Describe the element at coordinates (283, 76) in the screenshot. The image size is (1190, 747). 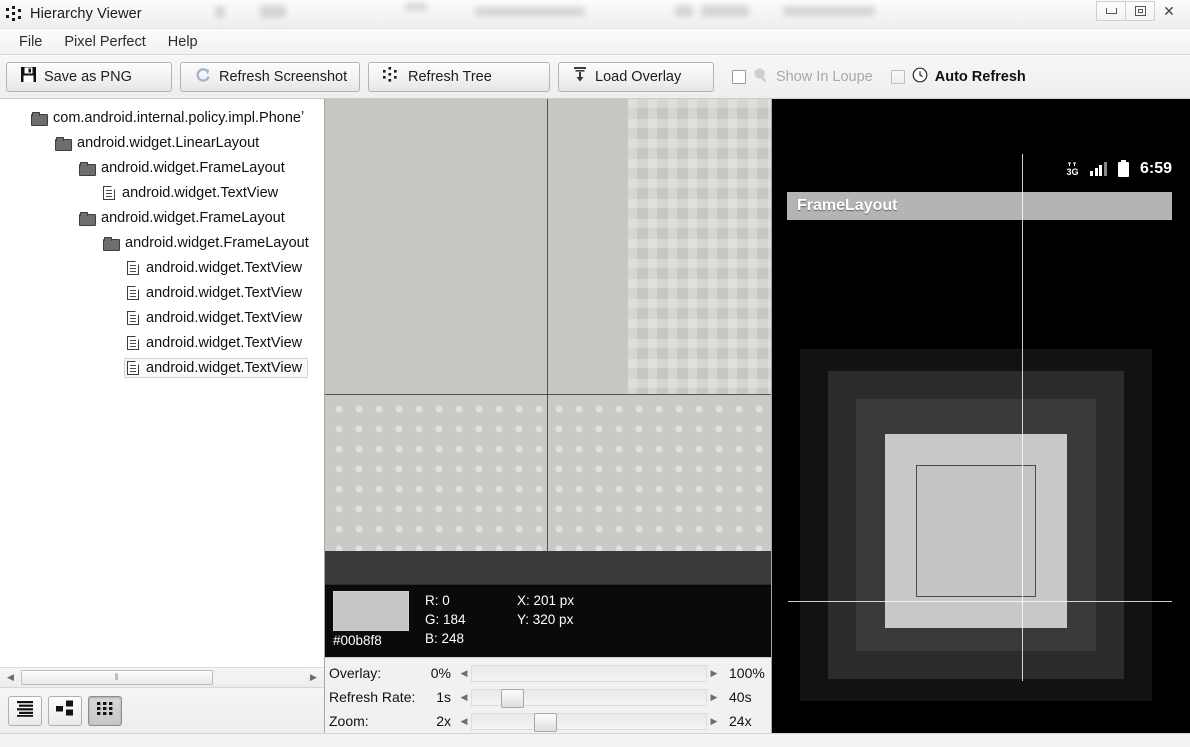
I see `refresh-screenshot-label: Refresh Screenshot` at that location.